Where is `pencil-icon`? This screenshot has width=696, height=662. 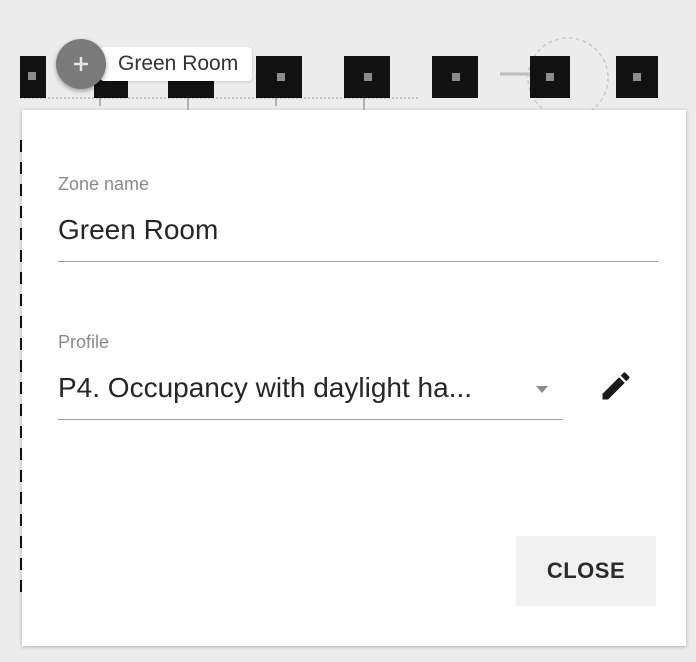 pencil-icon is located at coordinates (616, 386).